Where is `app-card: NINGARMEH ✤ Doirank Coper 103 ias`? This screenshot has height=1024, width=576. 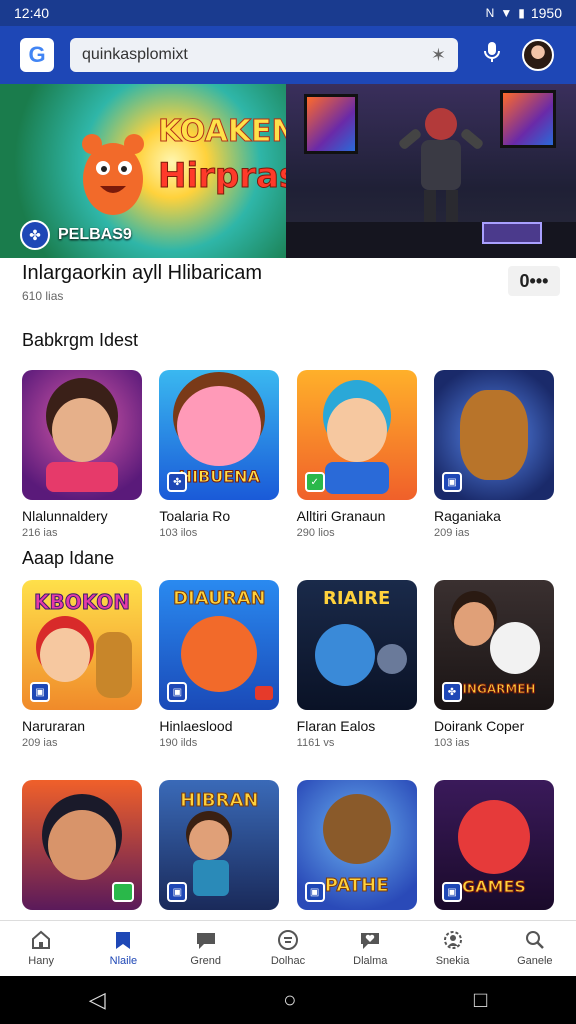 app-card: NINGARMEH ✤ Doirank Coper 103 ias is located at coordinates (493, 664).